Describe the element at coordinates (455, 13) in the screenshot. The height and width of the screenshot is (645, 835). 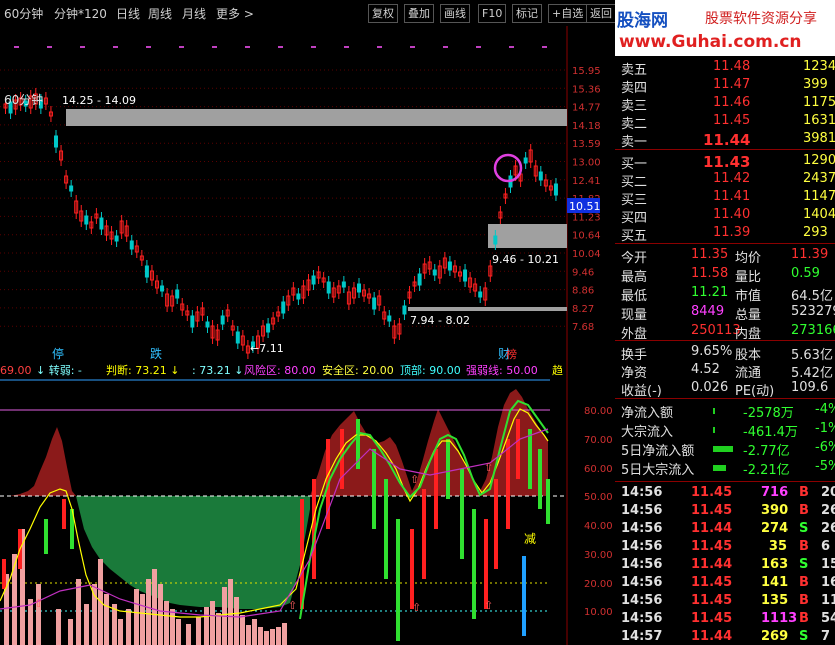
I see `draw-line-button: 画线` at that location.